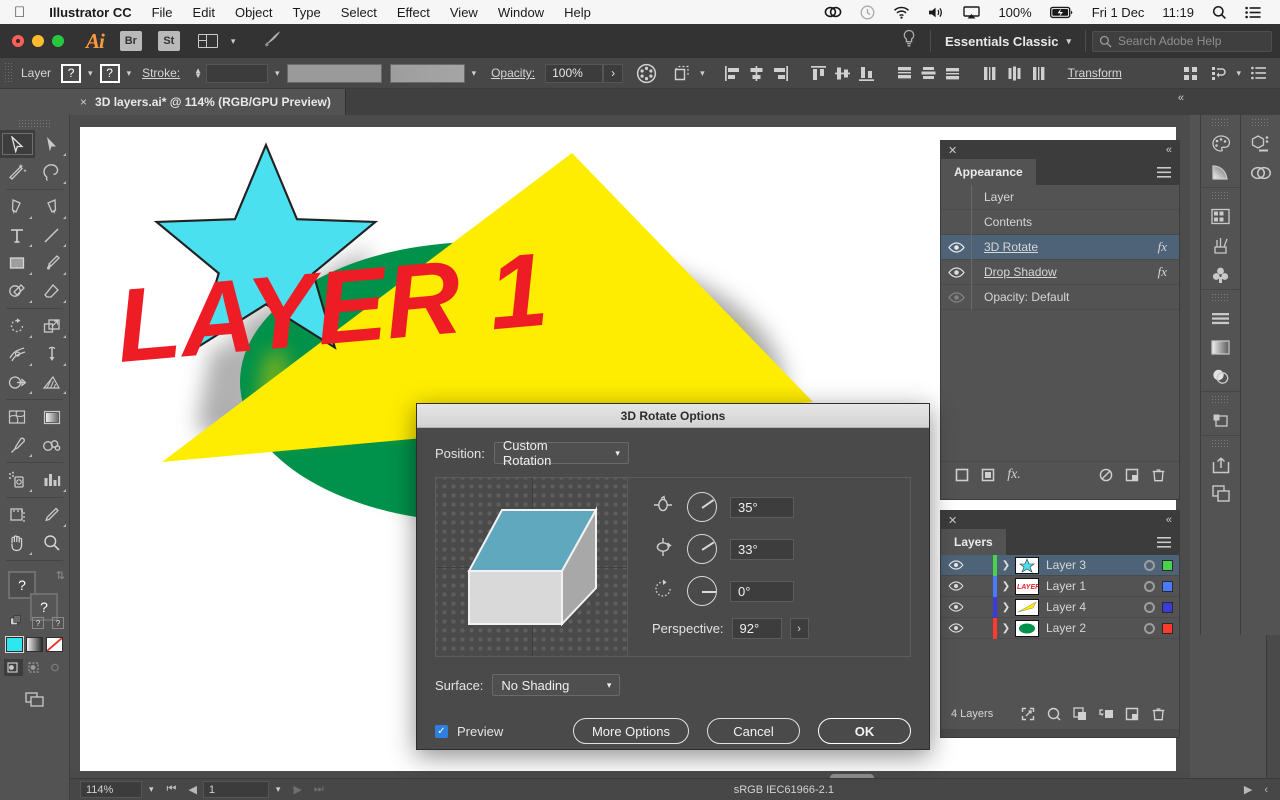 The width and height of the screenshot is (1280, 800). Describe the element at coordinates (359, 12) in the screenshot. I see `menu-select: Select` at that location.